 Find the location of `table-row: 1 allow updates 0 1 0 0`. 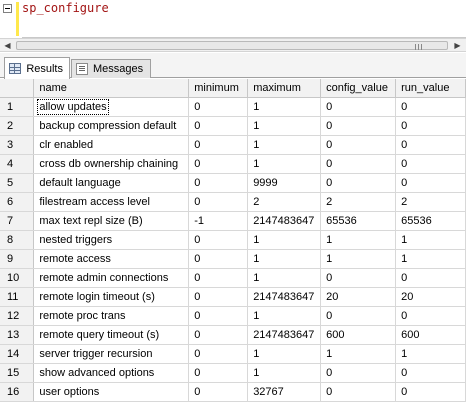

table-row: 1 allow updates 0 1 0 0 is located at coordinates (233, 107).